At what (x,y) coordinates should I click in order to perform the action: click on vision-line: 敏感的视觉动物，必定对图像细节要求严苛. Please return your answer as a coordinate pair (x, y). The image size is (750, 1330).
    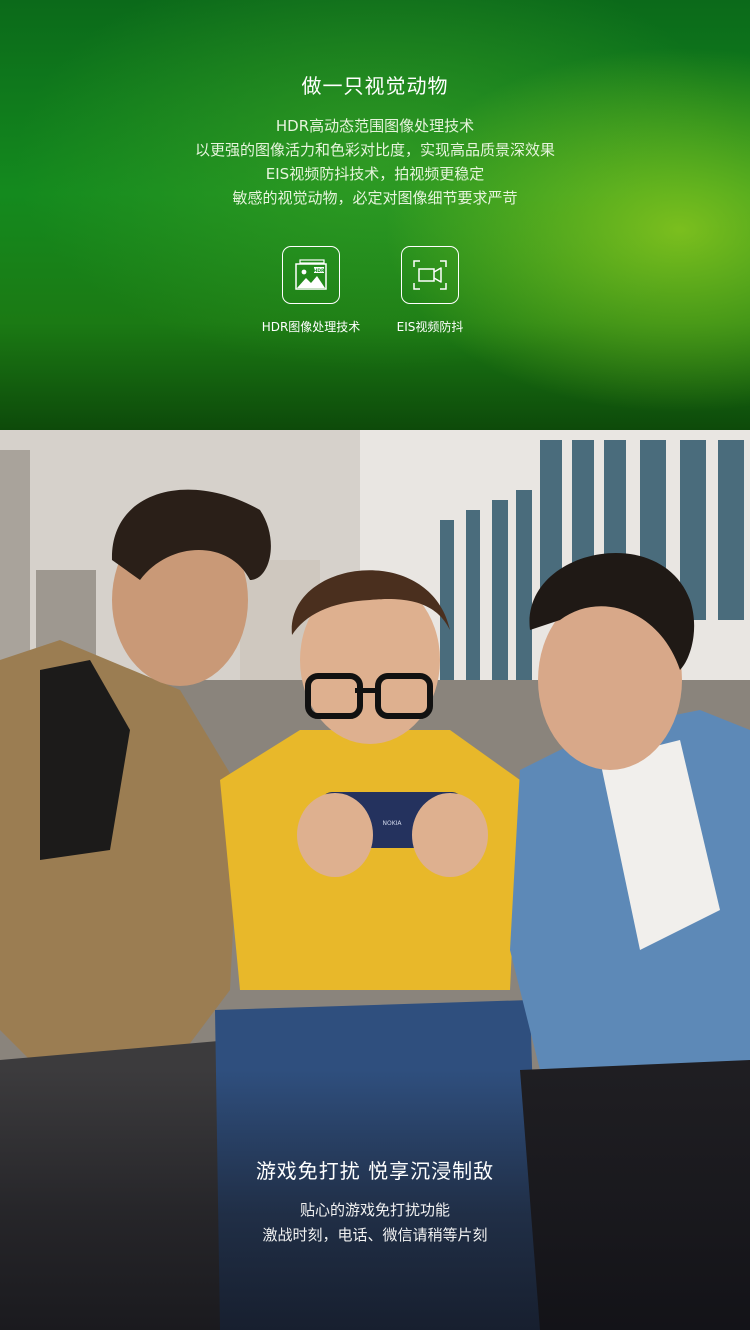
    Looking at the image, I should click on (375, 198).